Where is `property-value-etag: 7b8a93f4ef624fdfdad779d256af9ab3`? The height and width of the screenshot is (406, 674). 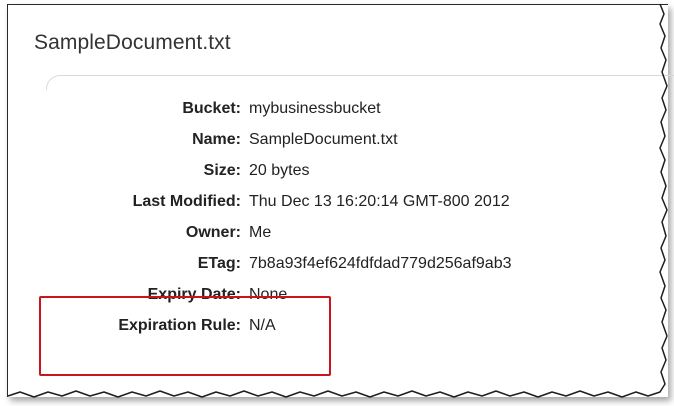 property-value-etag: 7b8a93f4ef624fdfdad779d256af9ab3 is located at coordinates (380, 263).